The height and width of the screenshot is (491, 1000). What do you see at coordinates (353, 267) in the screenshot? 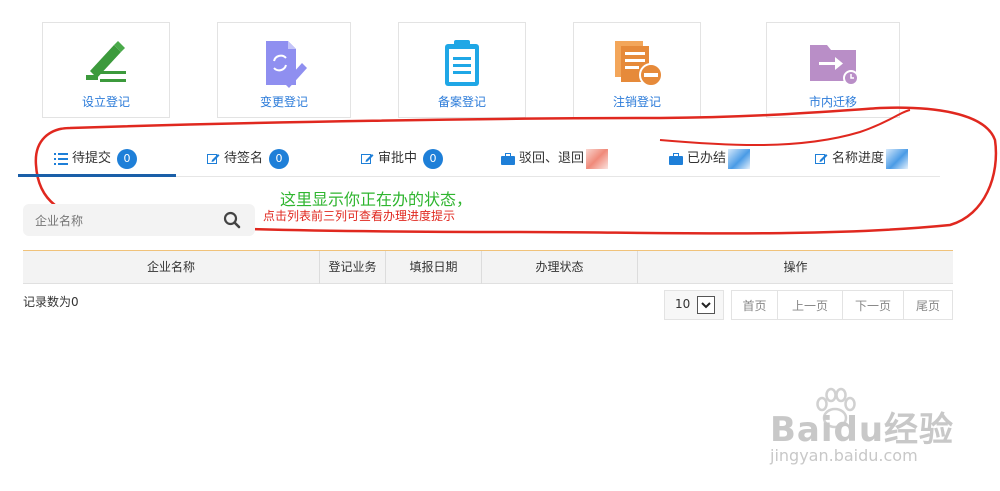
I see `col-header-business: 登记业务` at bounding box center [353, 267].